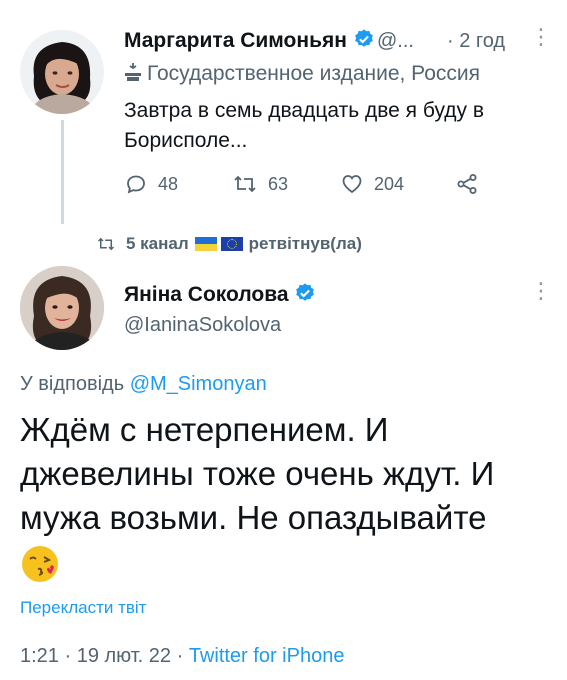 This screenshot has width=567, height=680. Describe the element at coordinates (136, 184) in the screenshot. I see `reply-icon` at that location.